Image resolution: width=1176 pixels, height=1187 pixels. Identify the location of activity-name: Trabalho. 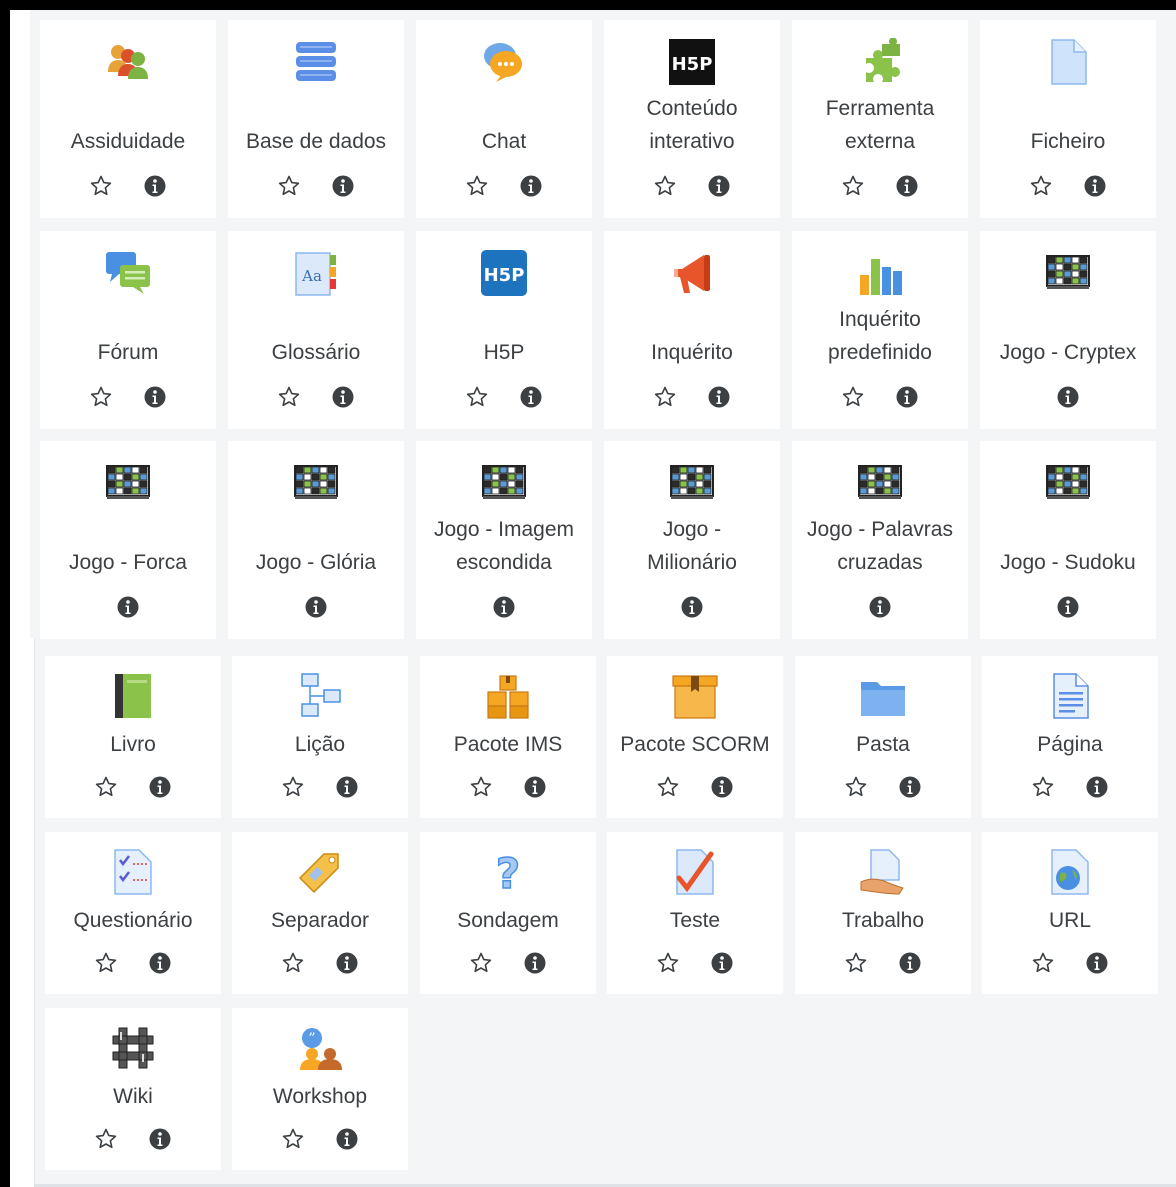
(883, 920).